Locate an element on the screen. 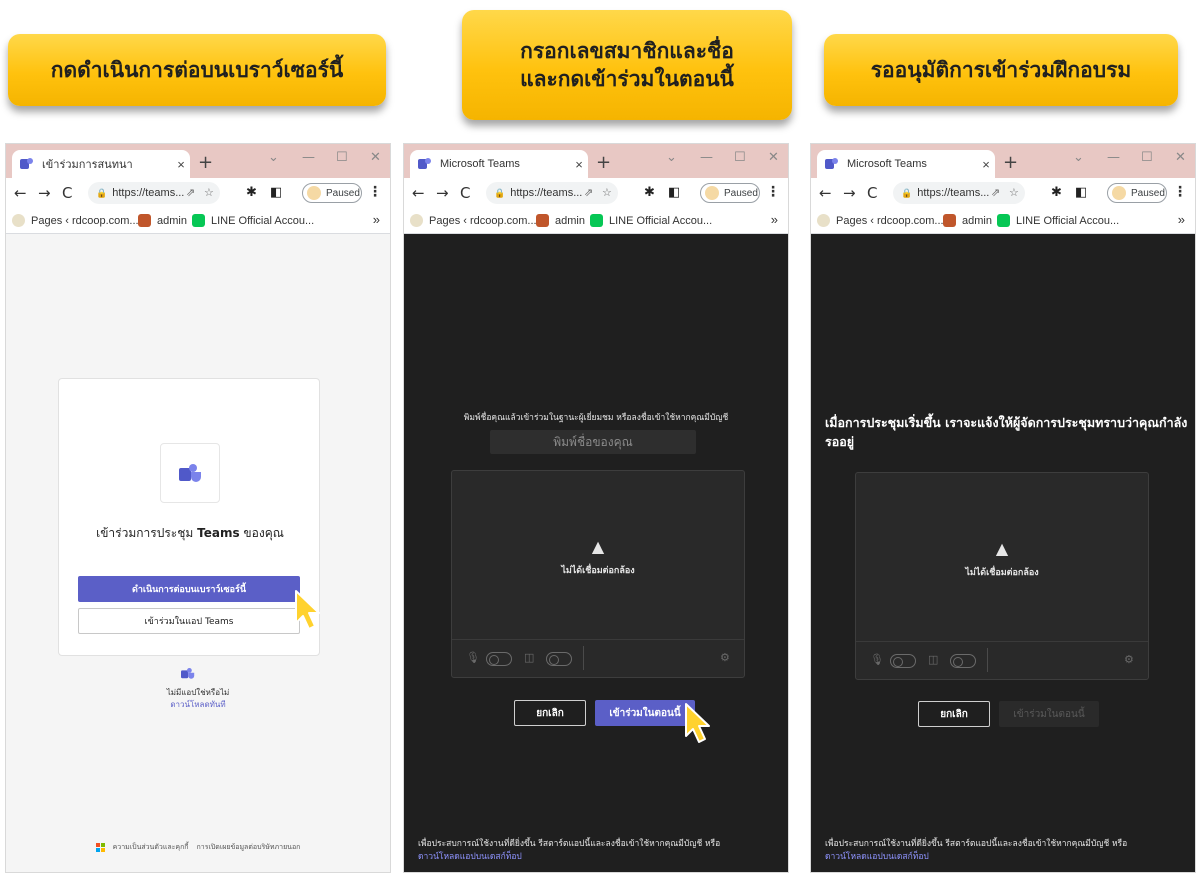 The image size is (1203, 873). step-3-banner: รออนุมัติการเข้าร่วมฝึกอบรม is located at coordinates (1001, 70).